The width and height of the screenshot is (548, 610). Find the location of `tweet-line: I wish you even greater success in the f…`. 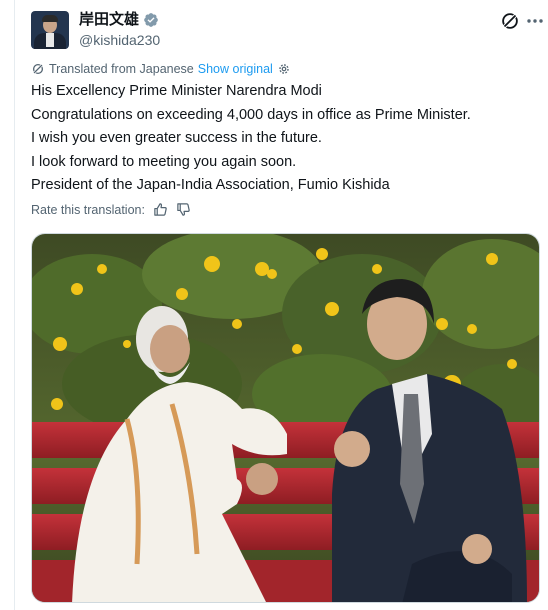

tweet-line: I wish you even greater success in the f… is located at coordinates (176, 138).